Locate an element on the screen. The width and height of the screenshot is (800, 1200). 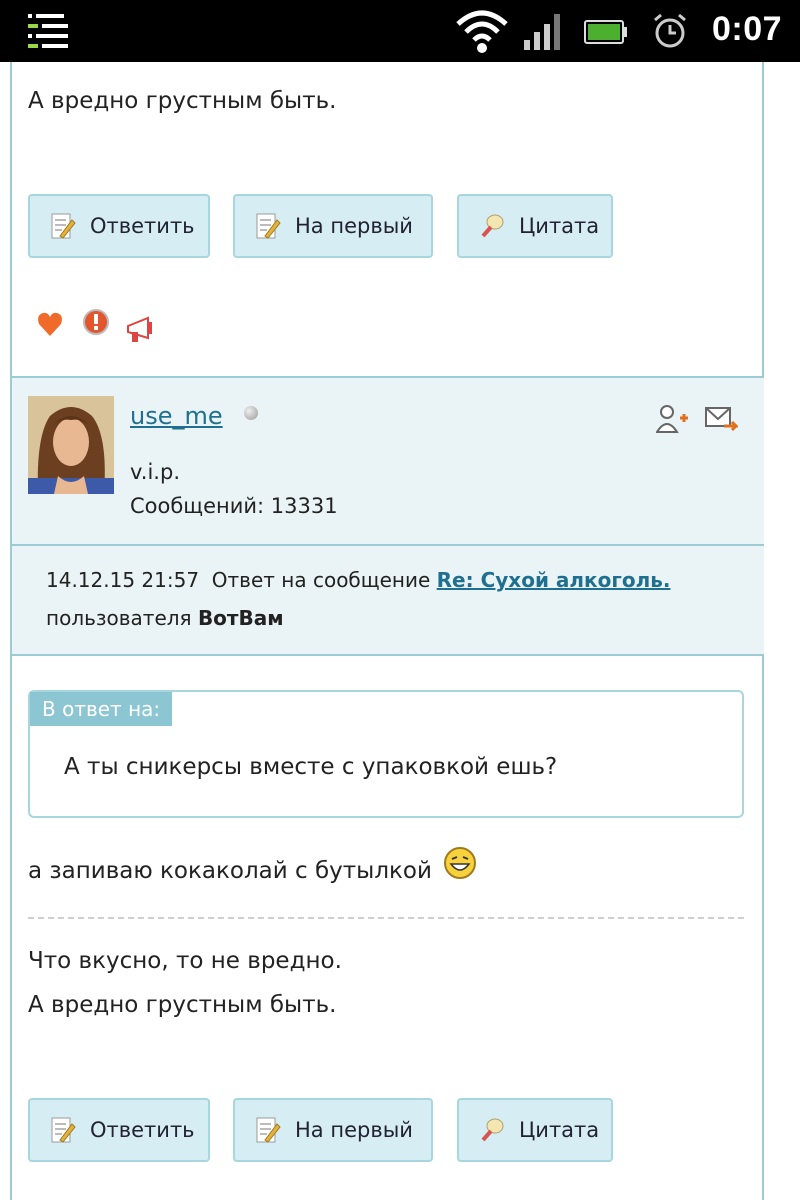
megaphone-icon is located at coordinates (139, 329).